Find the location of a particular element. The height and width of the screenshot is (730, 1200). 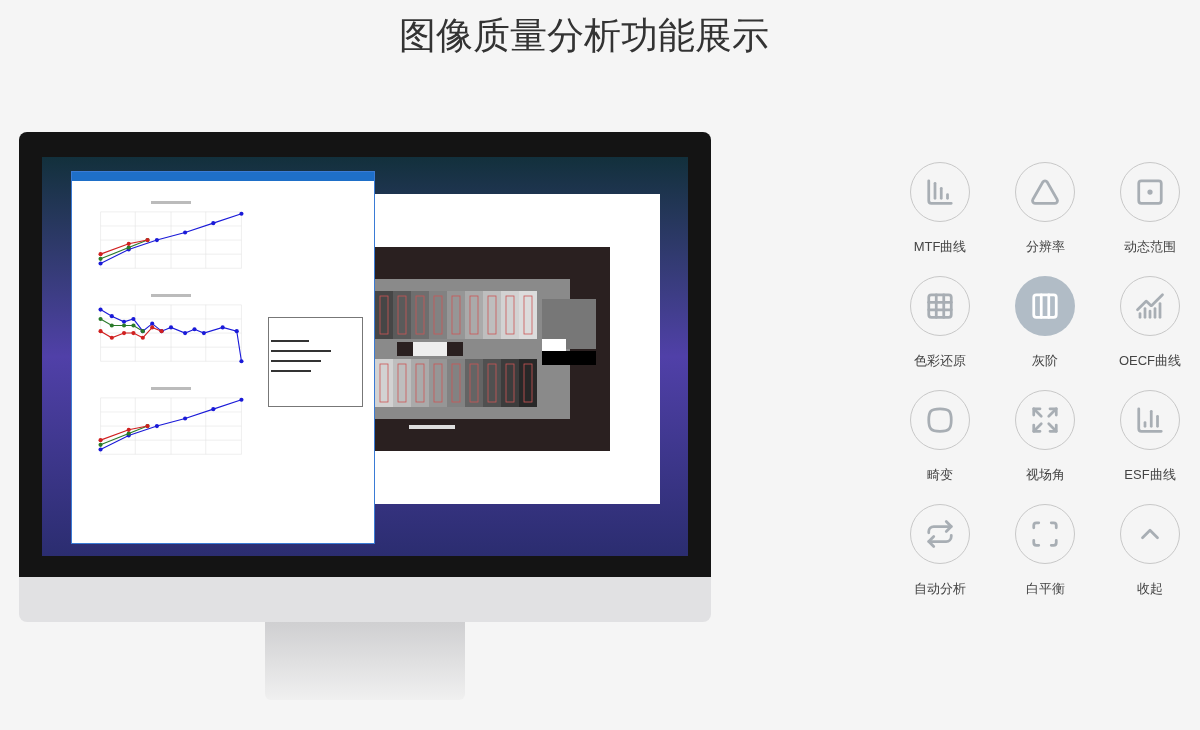

chart-icon is located at coordinates (940, 192).